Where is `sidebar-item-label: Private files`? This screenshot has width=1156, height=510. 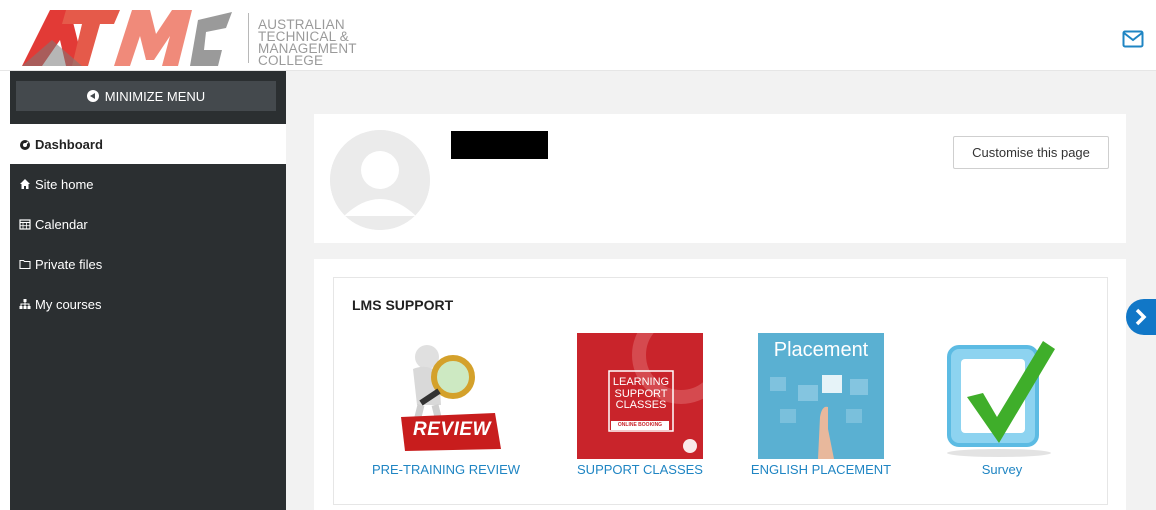
sidebar-item-label: Private files is located at coordinates (69, 264).